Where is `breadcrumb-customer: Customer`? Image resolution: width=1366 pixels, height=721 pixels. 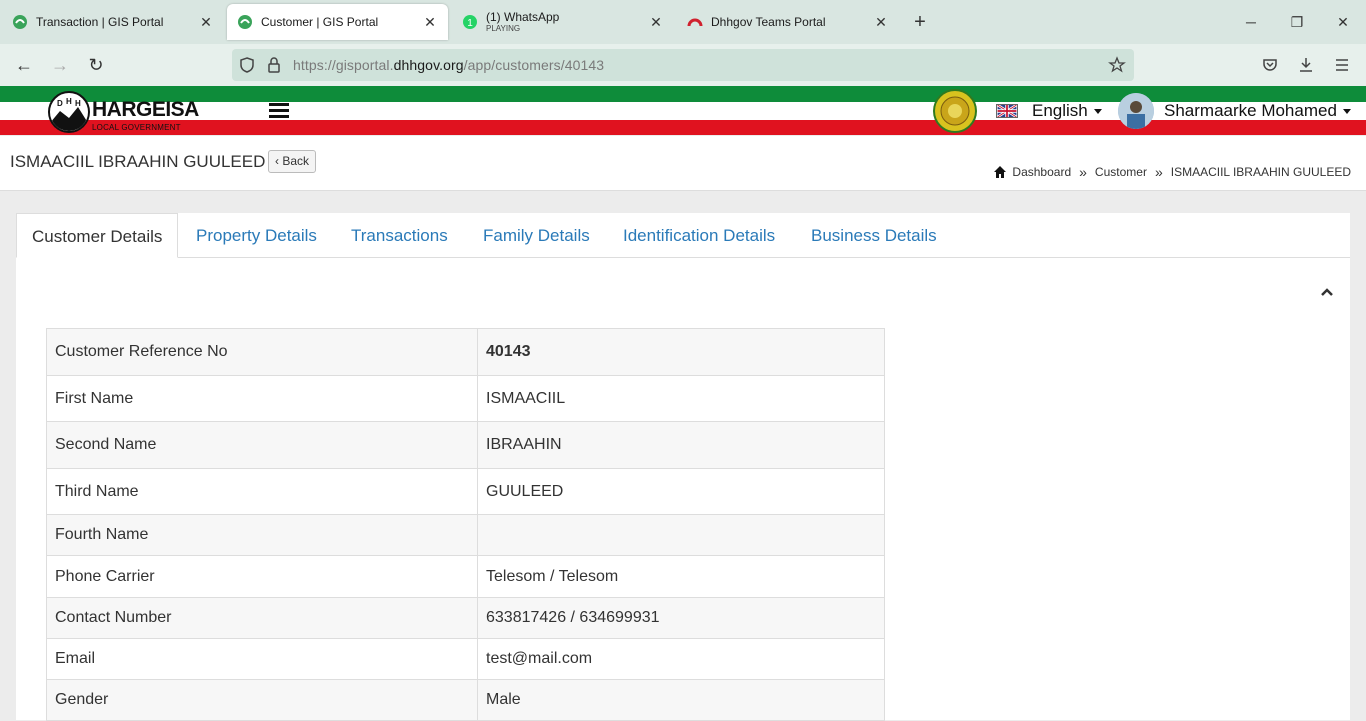
breadcrumb-customer: Customer is located at coordinates (1121, 172).